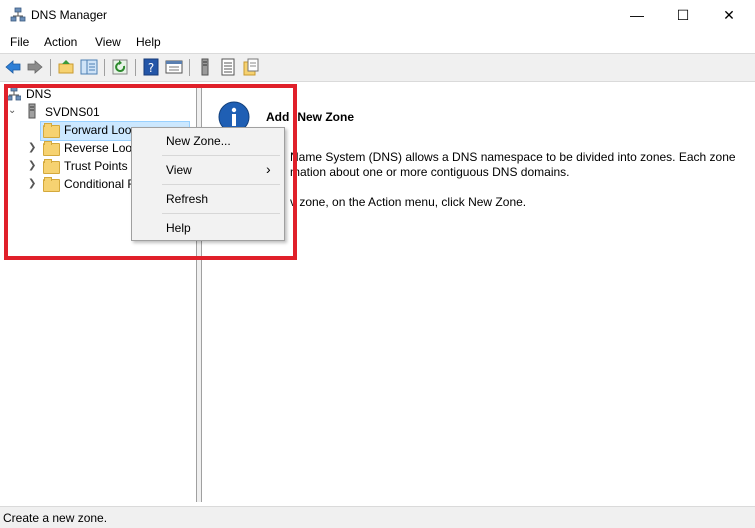 This screenshot has height=528, width=755. What do you see at coordinates (637, 15) in the screenshot?
I see `minimize-button: —` at bounding box center [637, 15].